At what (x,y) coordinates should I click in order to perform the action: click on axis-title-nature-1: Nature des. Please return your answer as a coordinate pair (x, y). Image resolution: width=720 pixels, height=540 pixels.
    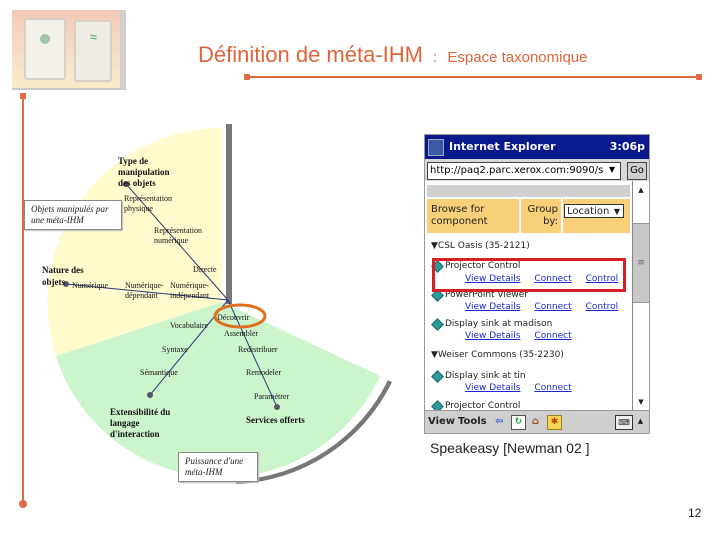
    Looking at the image, I should click on (63, 270).